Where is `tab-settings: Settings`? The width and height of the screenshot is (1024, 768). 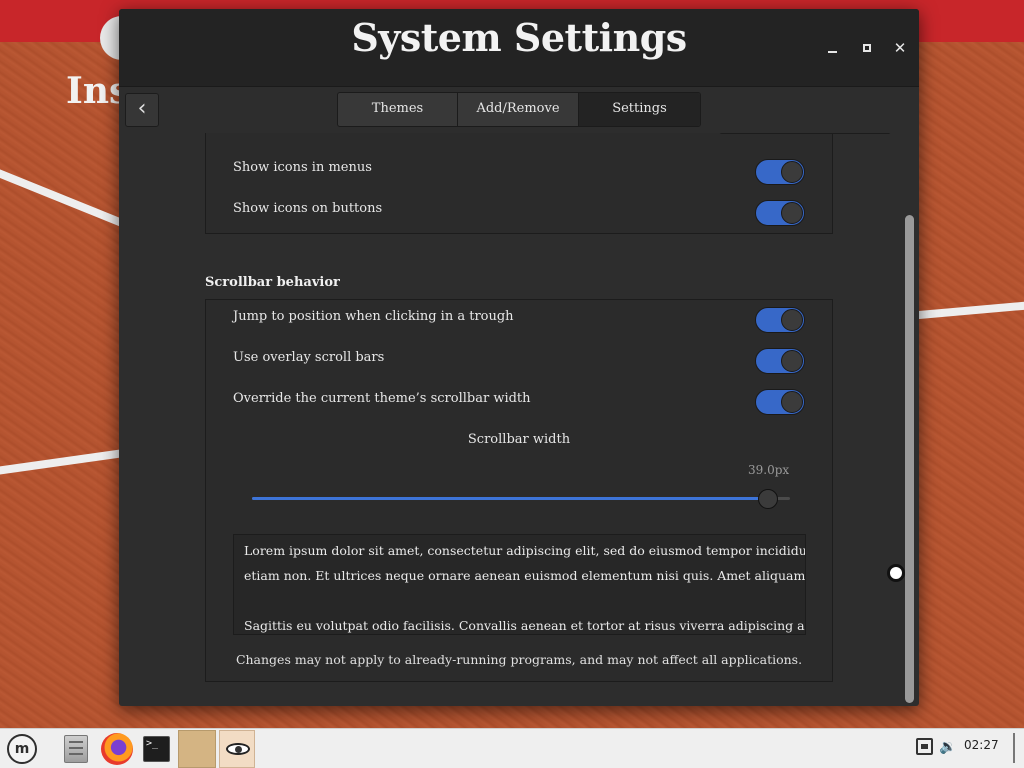 tab-settings: Settings is located at coordinates (639, 109).